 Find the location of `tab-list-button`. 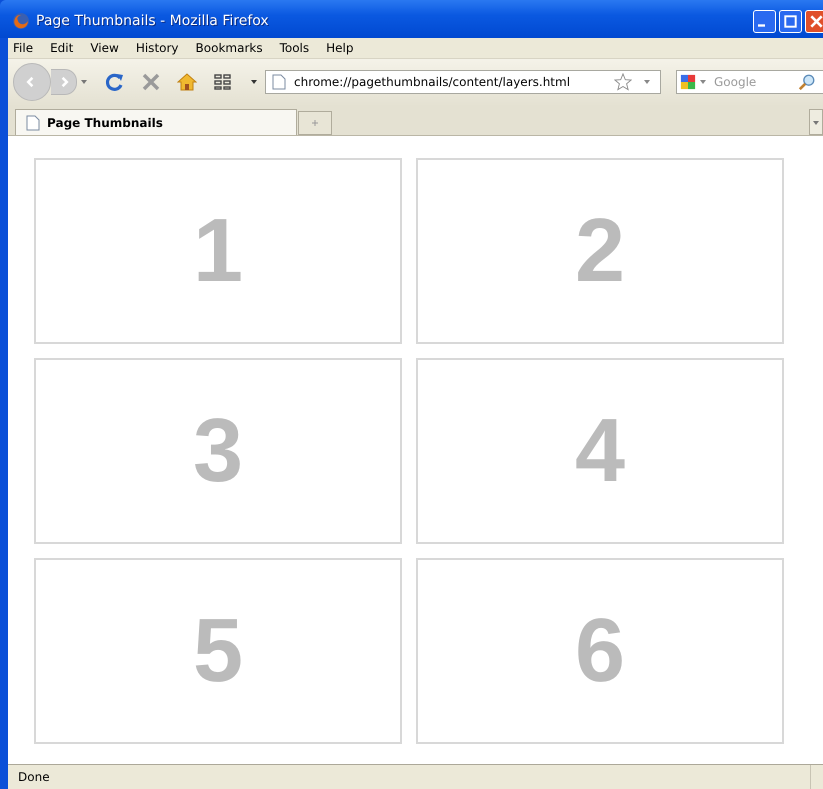

tab-list-button is located at coordinates (816, 122).